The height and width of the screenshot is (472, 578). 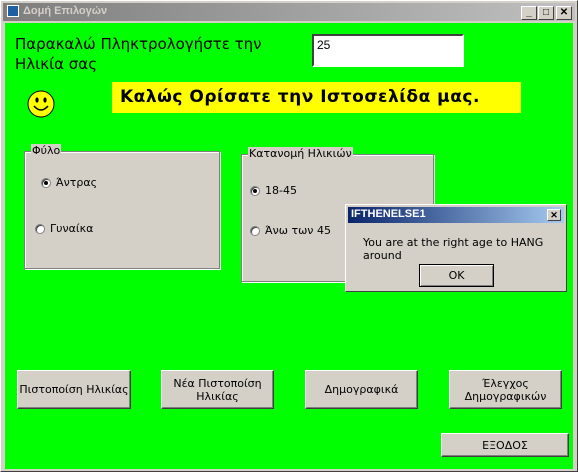 I want to click on demographics-button: Δημογραφικά, so click(x=361, y=389).